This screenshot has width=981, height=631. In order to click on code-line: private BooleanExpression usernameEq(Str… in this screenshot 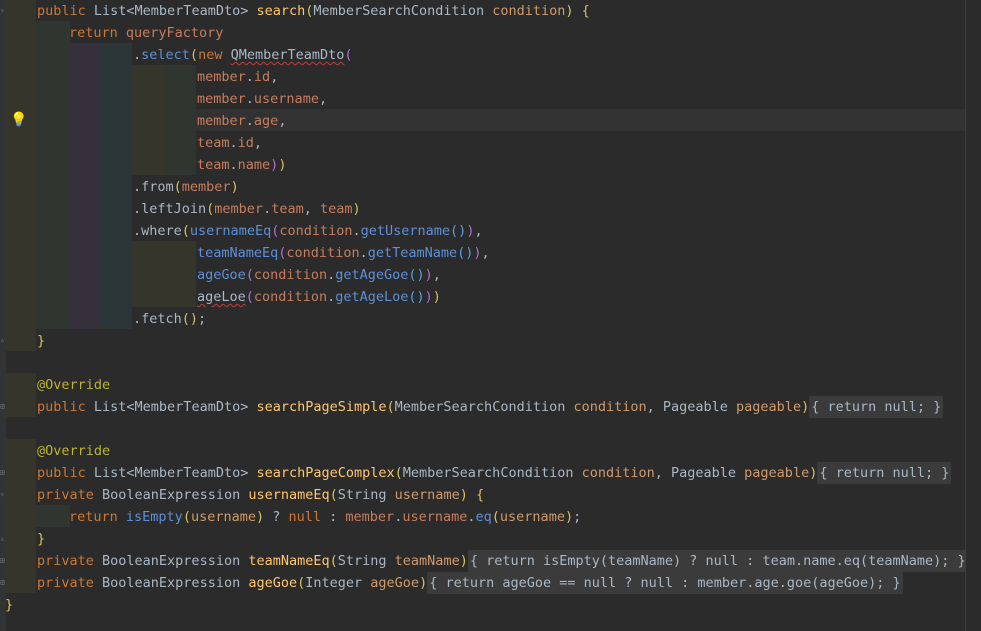, I will do `click(260, 495)`.